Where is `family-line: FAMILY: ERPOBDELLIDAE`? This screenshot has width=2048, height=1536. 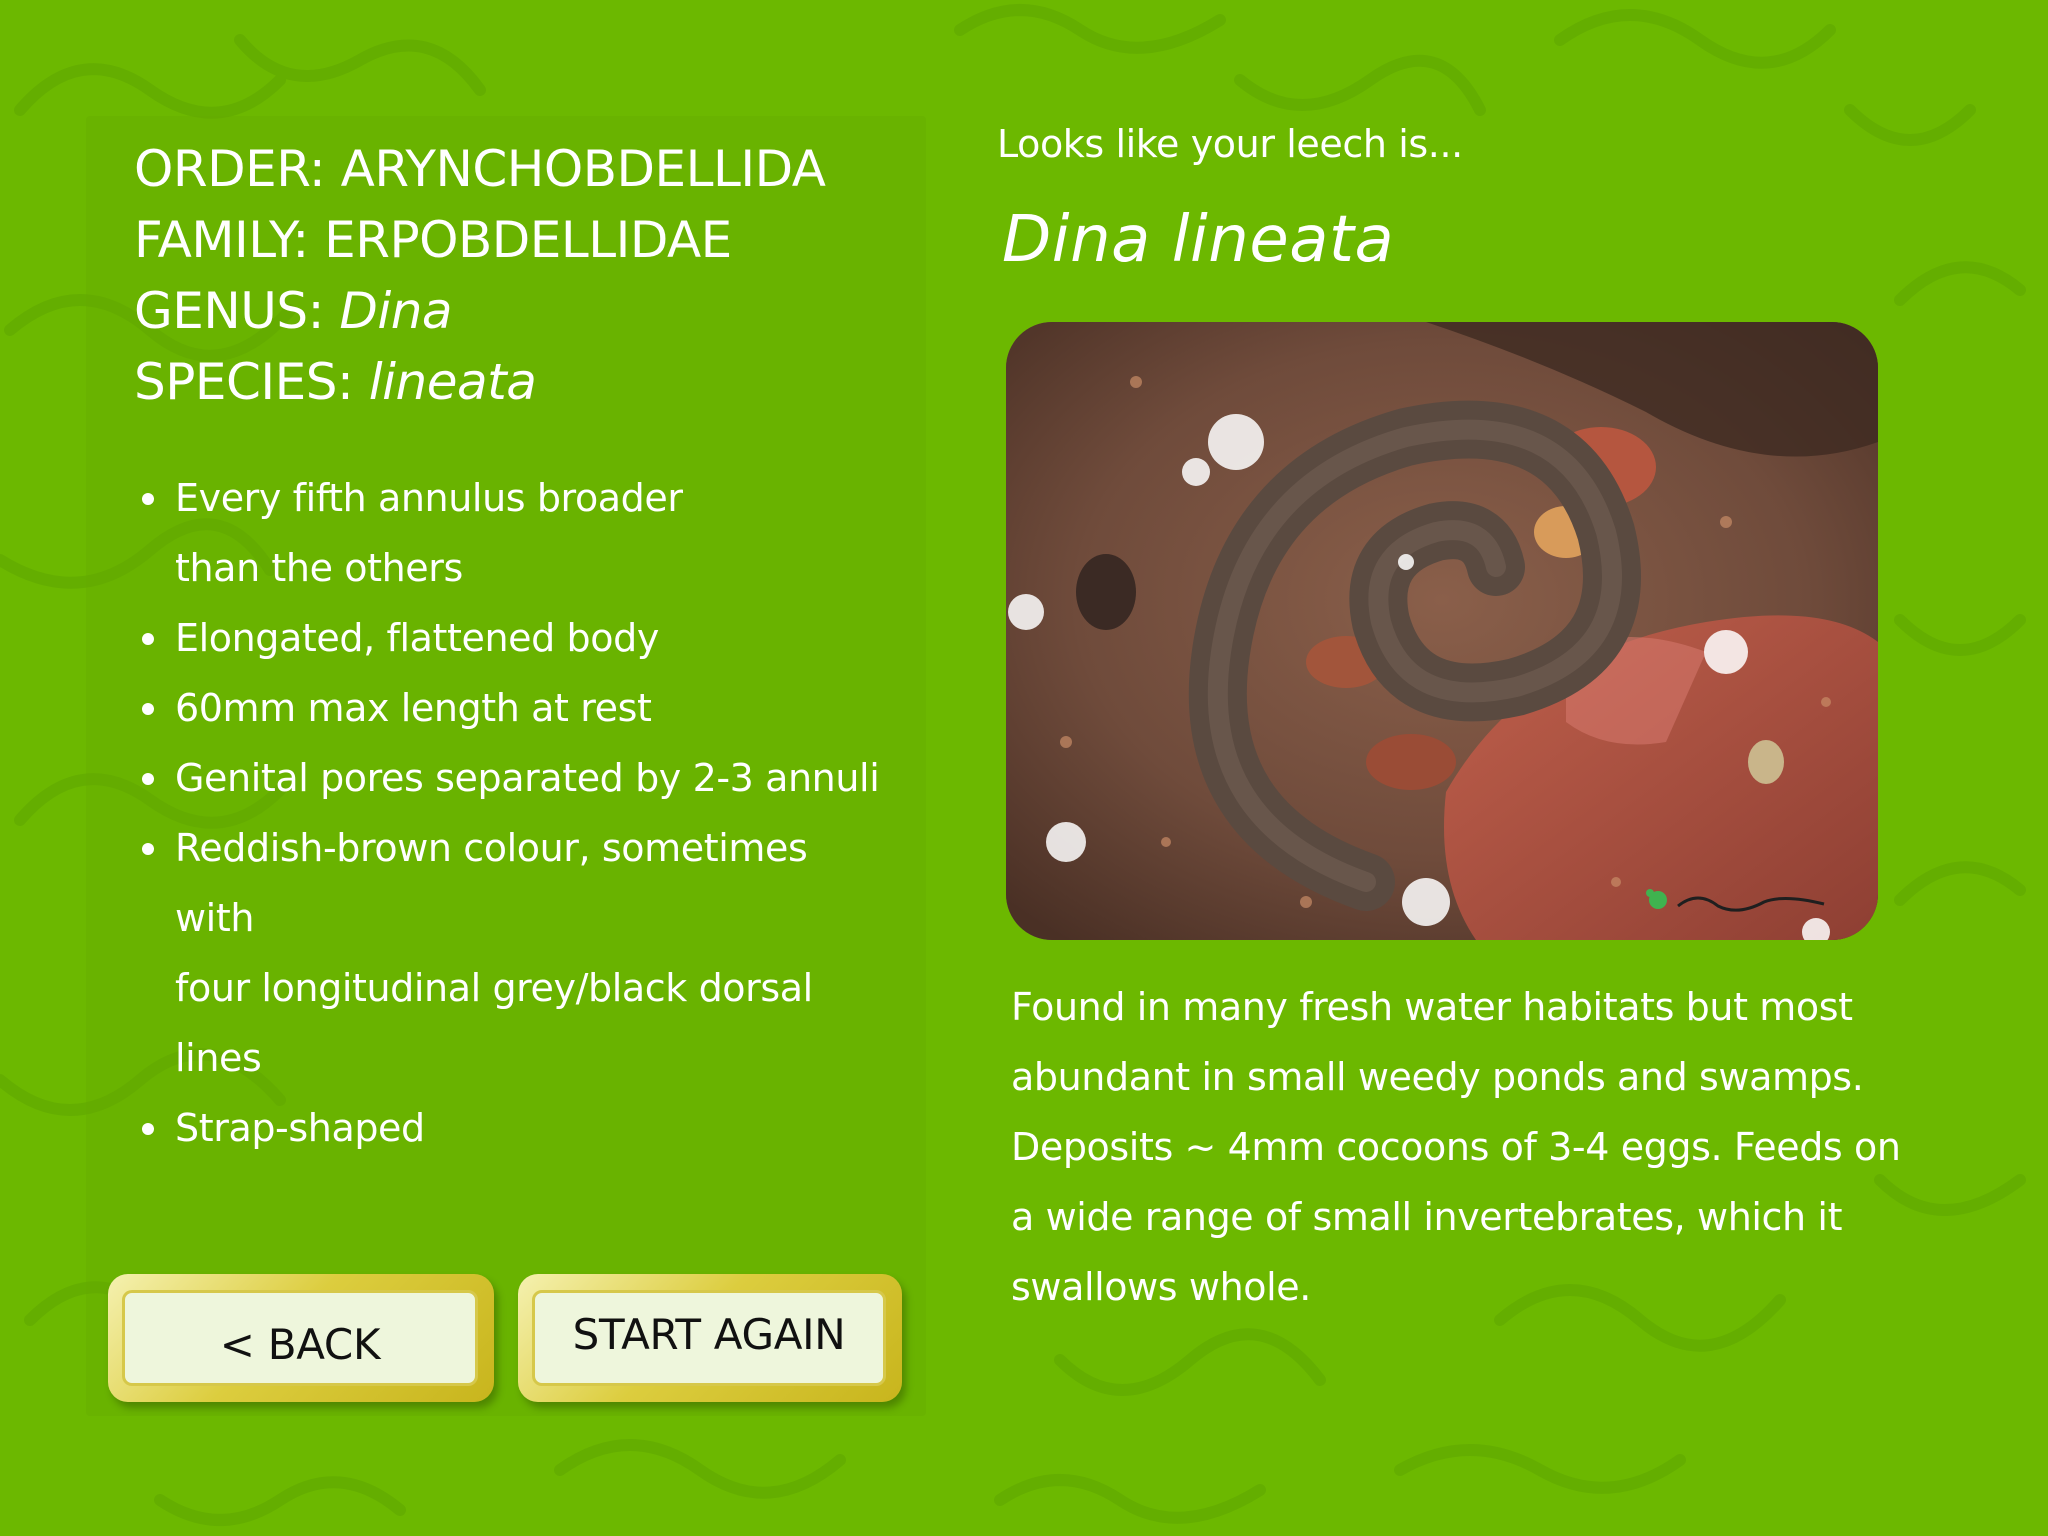 family-line: FAMILY: ERPOBDELLIDAE is located at coordinates (479, 240).